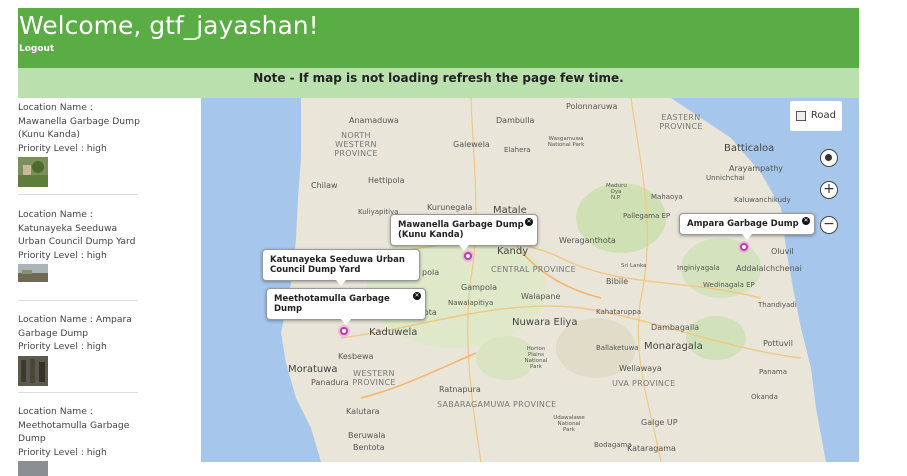 The height and width of the screenshot is (476, 907). I want to click on map-label: WESTERN PROVINCE, so click(374, 378).